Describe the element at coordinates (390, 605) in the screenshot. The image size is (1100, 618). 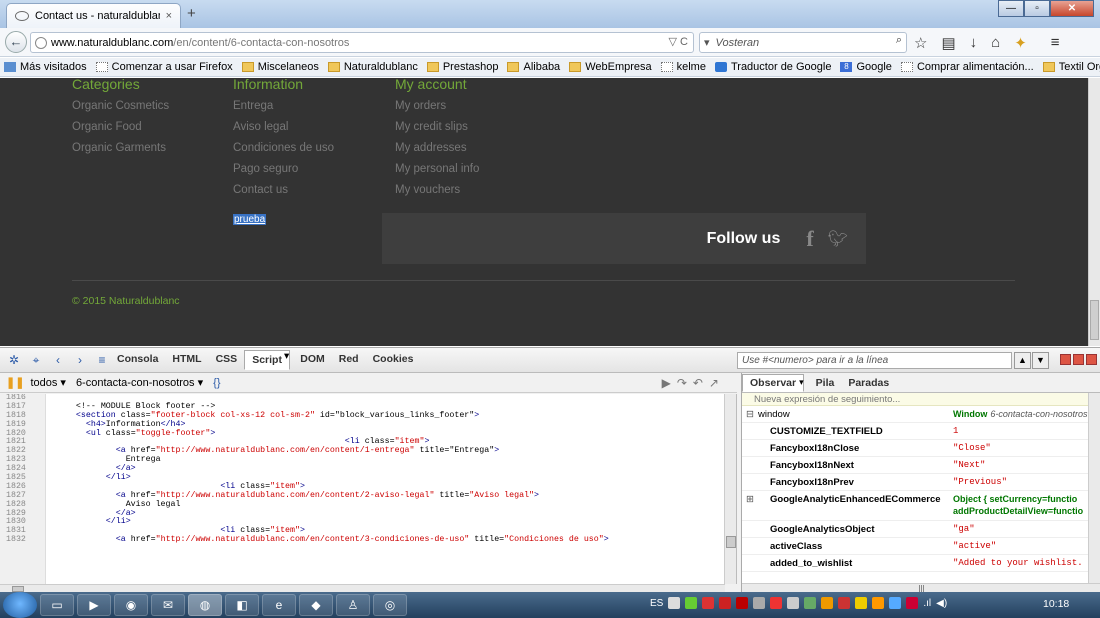
I see `chrome-taskbar-icon: ◎` at that location.